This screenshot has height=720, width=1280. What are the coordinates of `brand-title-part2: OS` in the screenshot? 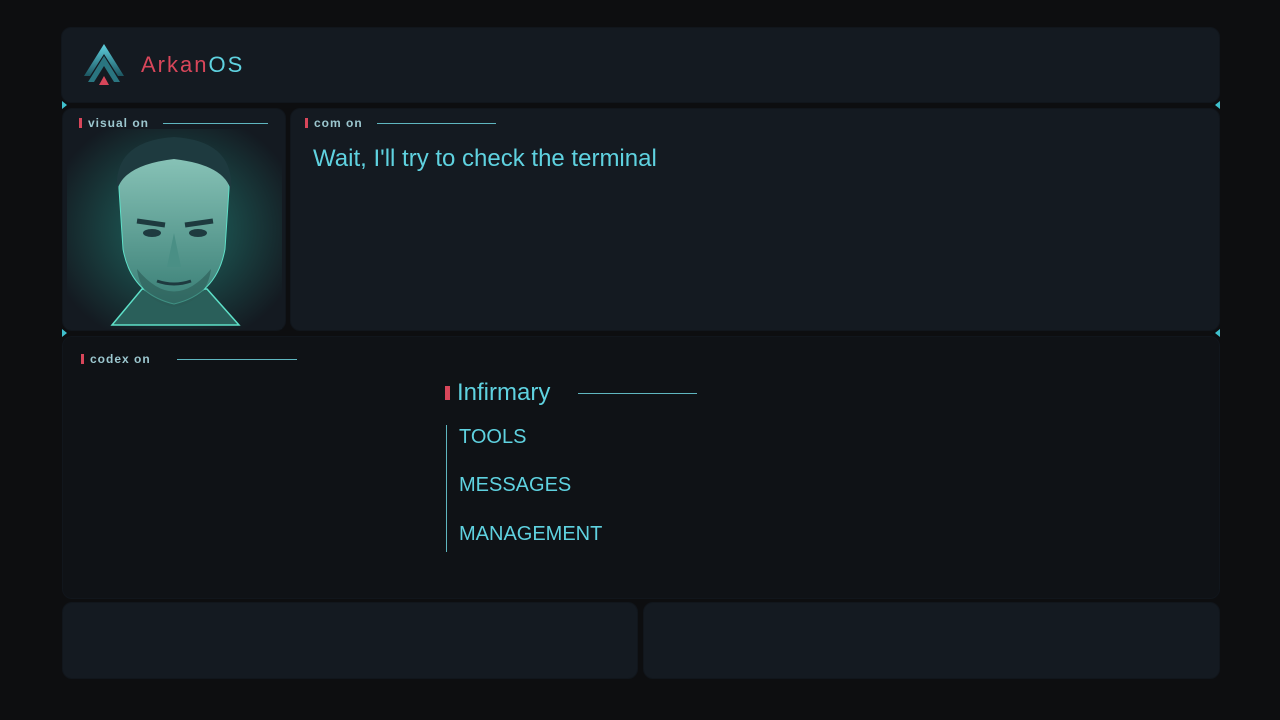 It's located at (226, 64).